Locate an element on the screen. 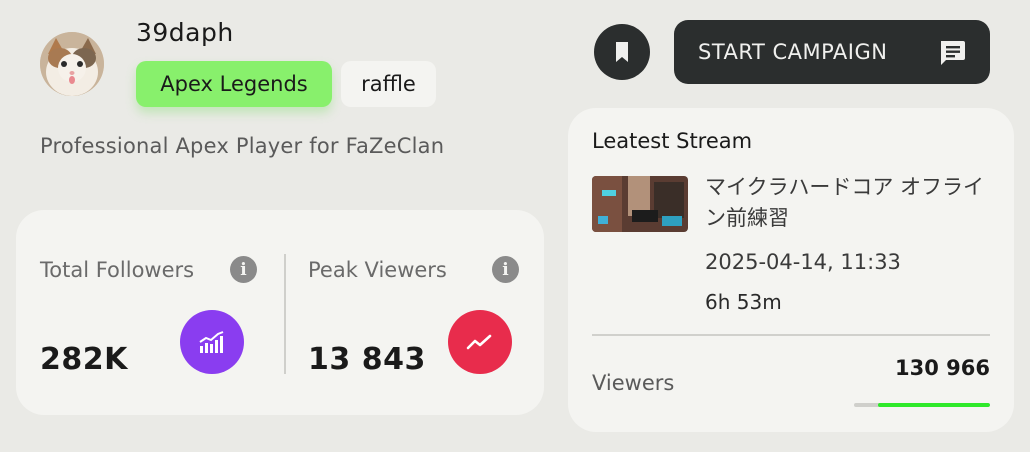  bookmark-button is located at coordinates (622, 52).